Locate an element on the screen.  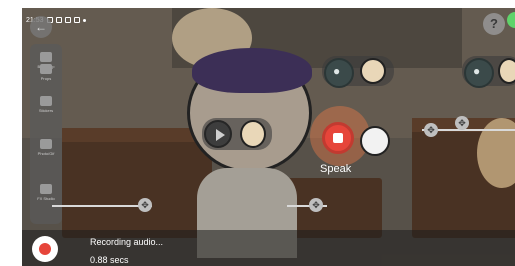
recording-duration: 0.88 secs is located at coordinates (109, 260).